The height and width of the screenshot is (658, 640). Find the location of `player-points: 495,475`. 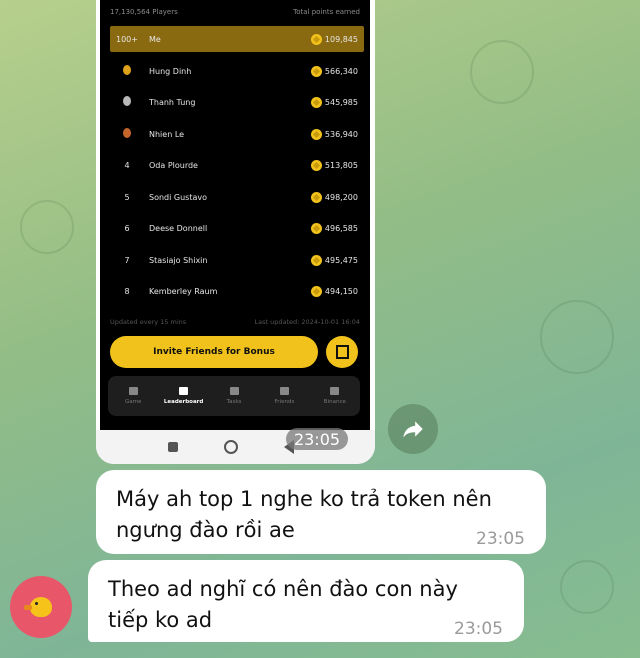

player-points: 495,475 is located at coordinates (341, 260).